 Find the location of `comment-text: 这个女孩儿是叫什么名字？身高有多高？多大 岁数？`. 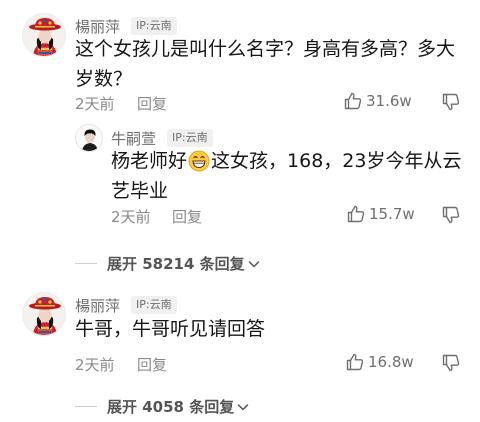

comment-text: 这个女孩儿是叫什么名字？身高有多高？多大 岁数？ is located at coordinates (275, 64).